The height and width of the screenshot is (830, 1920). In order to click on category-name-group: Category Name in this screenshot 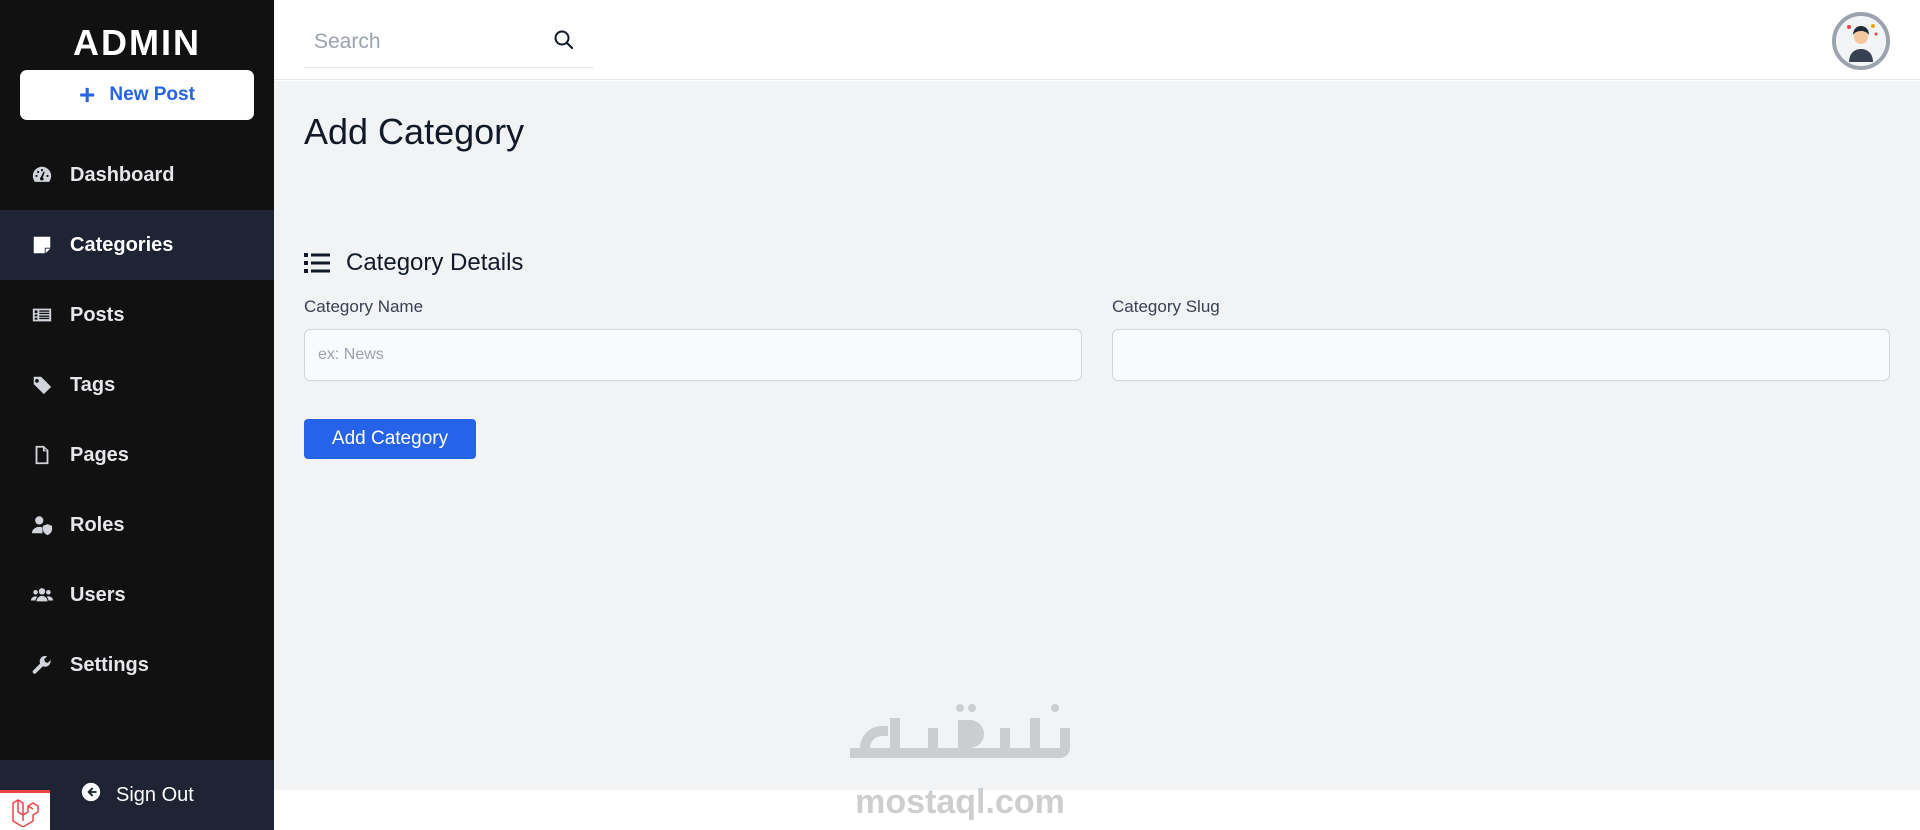, I will do `click(693, 339)`.